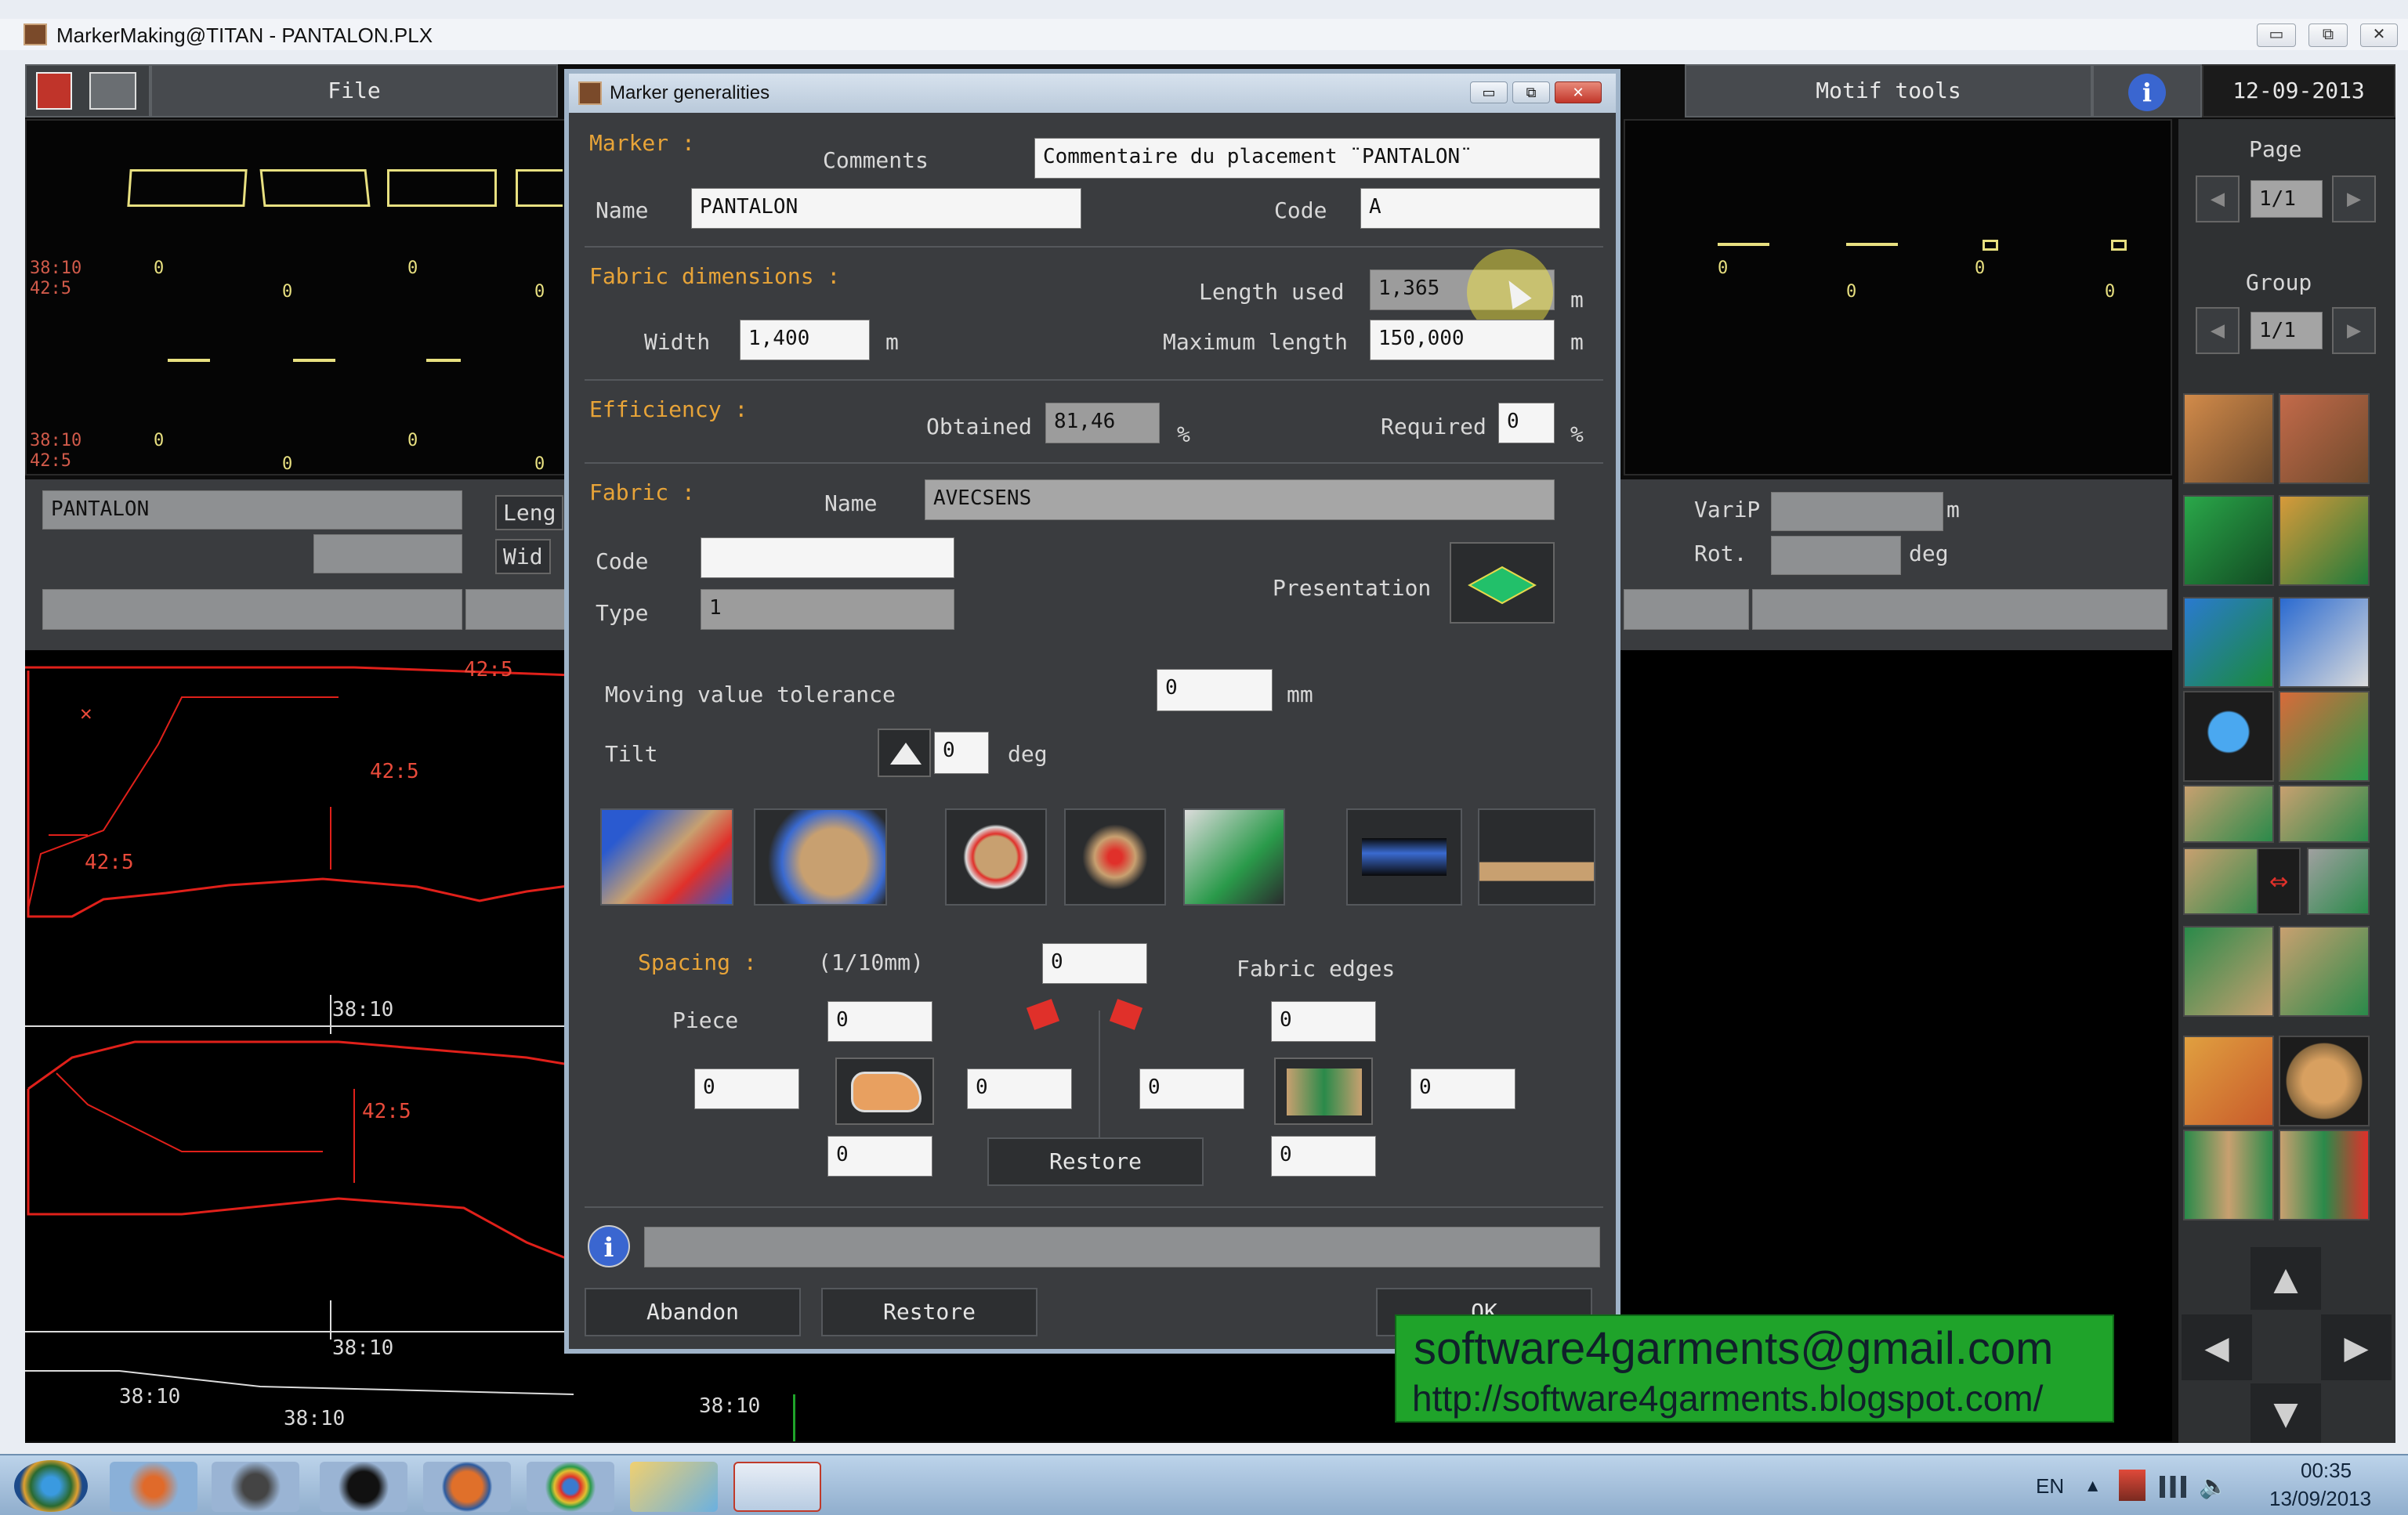  Describe the element at coordinates (1489, 92) in the screenshot. I see `dialog-minimize-button: ▭` at that location.